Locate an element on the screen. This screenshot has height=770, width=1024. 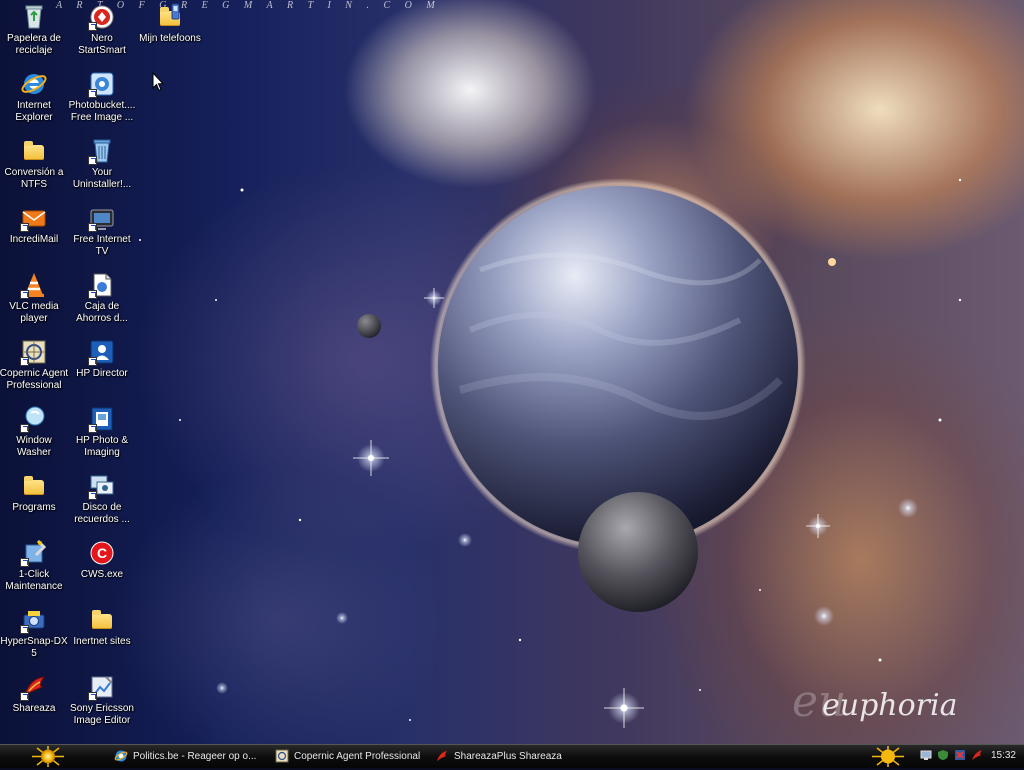
desktop-icon-hypersnap: HyperSnap-DX 5 is located at coordinates (35, 633).